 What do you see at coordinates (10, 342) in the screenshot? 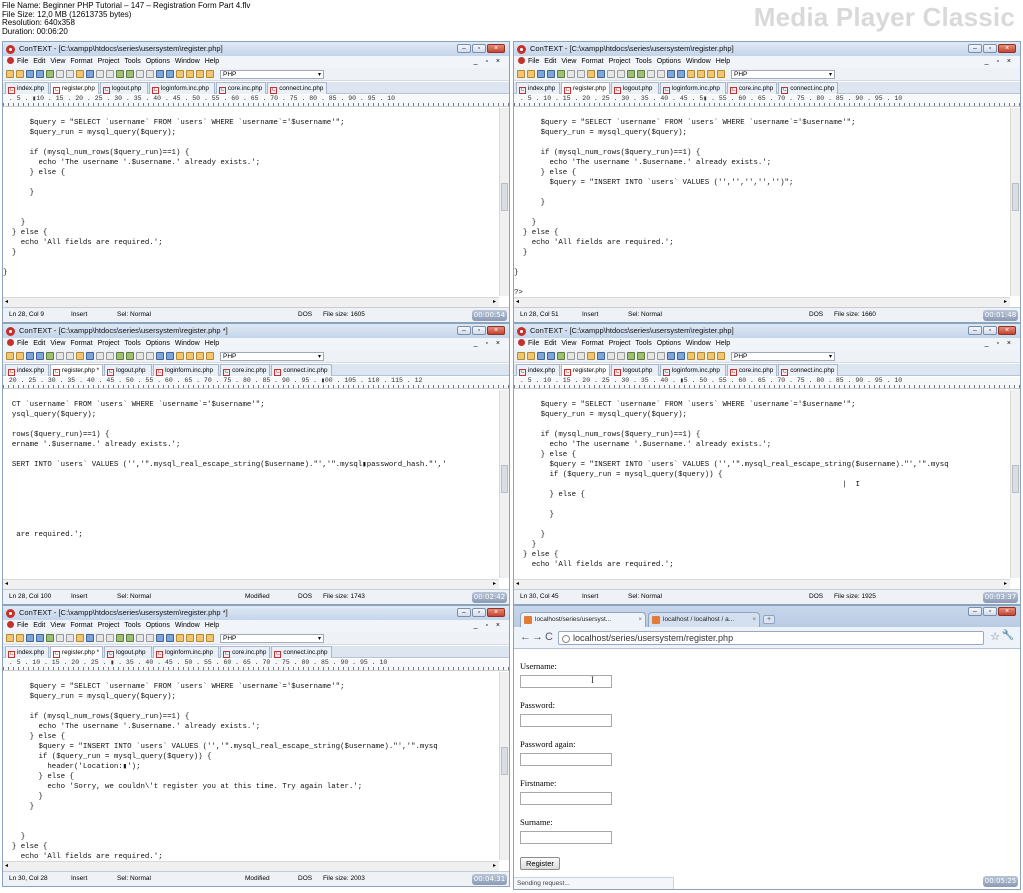
I see `app-menu-icon` at bounding box center [10, 342].